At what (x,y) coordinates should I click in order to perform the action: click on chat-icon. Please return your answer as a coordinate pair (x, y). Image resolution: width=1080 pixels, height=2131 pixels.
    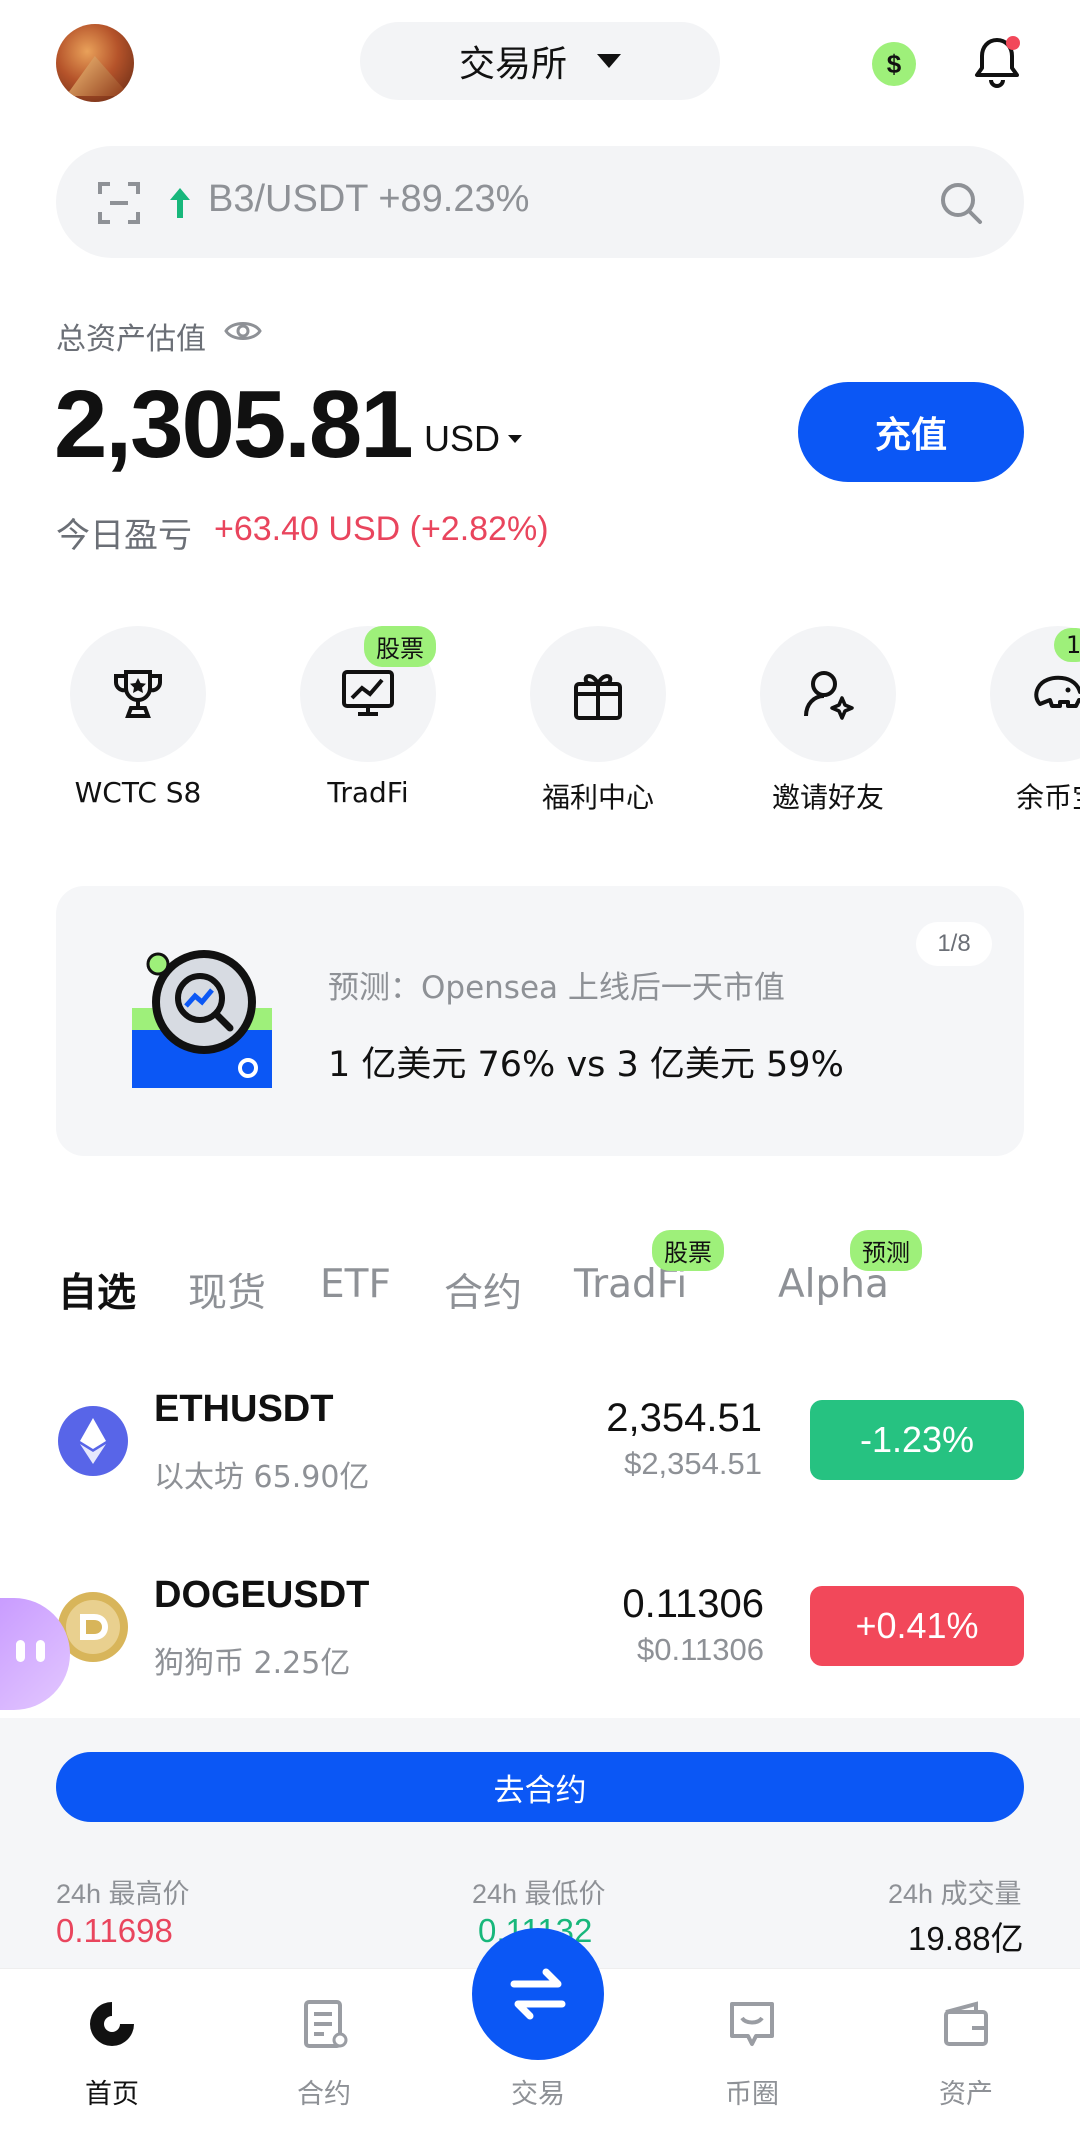
    Looking at the image, I should click on (752, 2024).